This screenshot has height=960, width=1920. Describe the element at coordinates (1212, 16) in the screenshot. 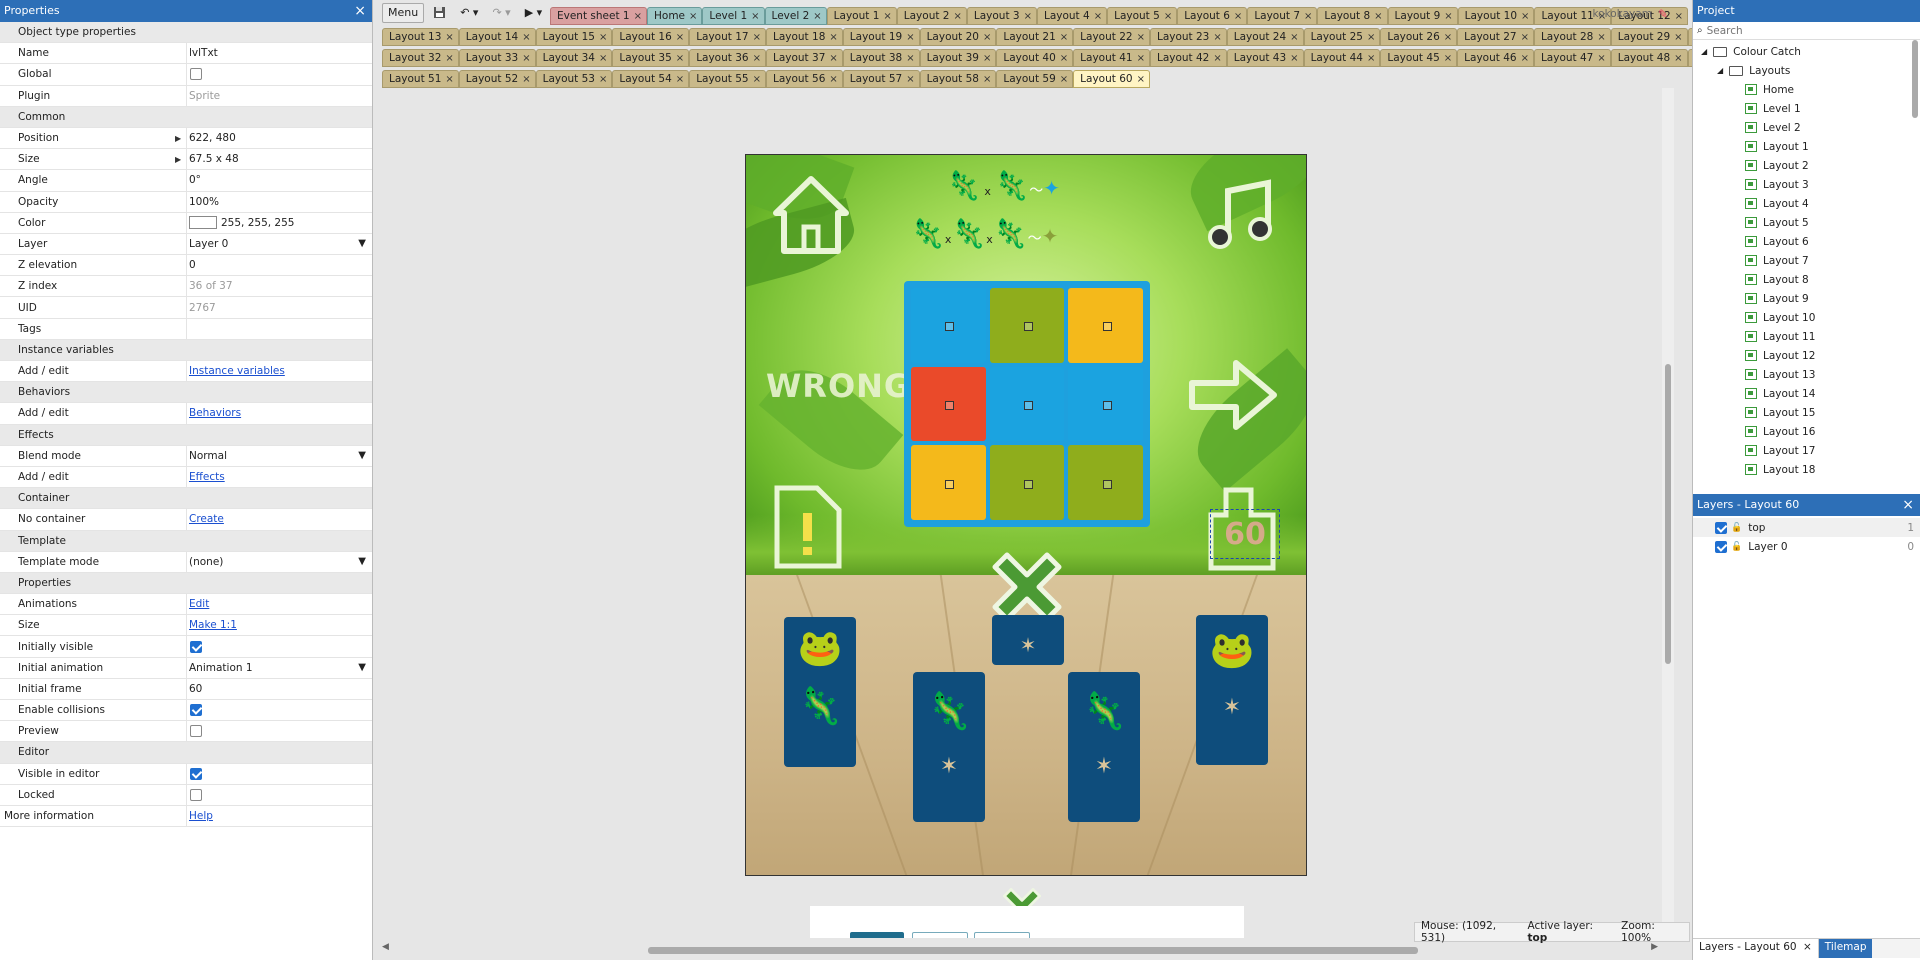

I see `tab-layout-6: Layout 6 ×` at that location.